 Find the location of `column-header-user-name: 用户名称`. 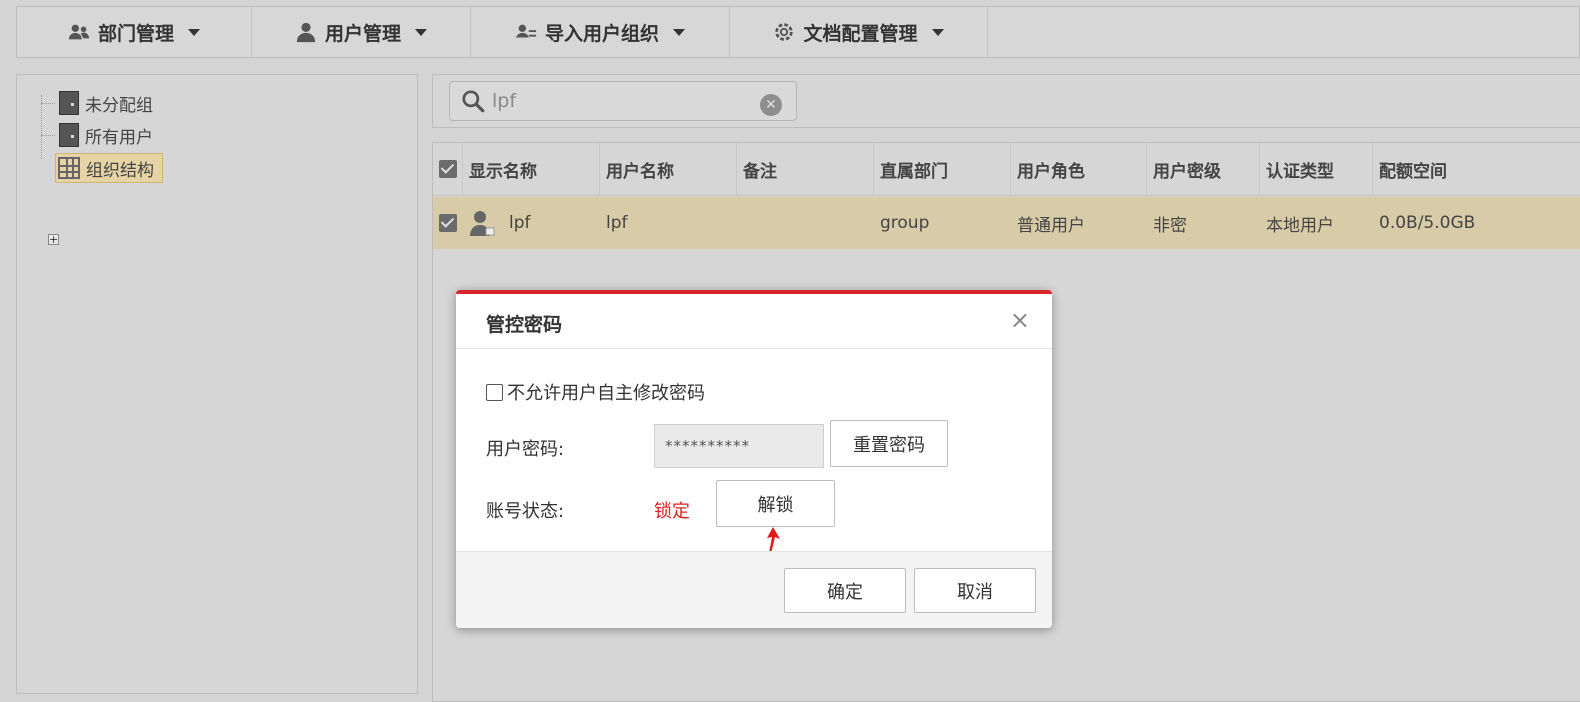

column-header-user-name: 用户名称 is located at coordinates (668, 169).